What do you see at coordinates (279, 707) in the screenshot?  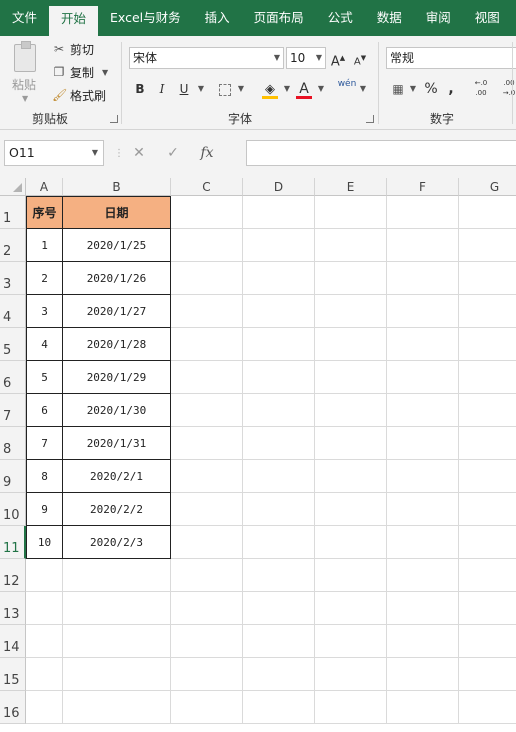 I see `cell-d16` at bounding box center [279, 707].